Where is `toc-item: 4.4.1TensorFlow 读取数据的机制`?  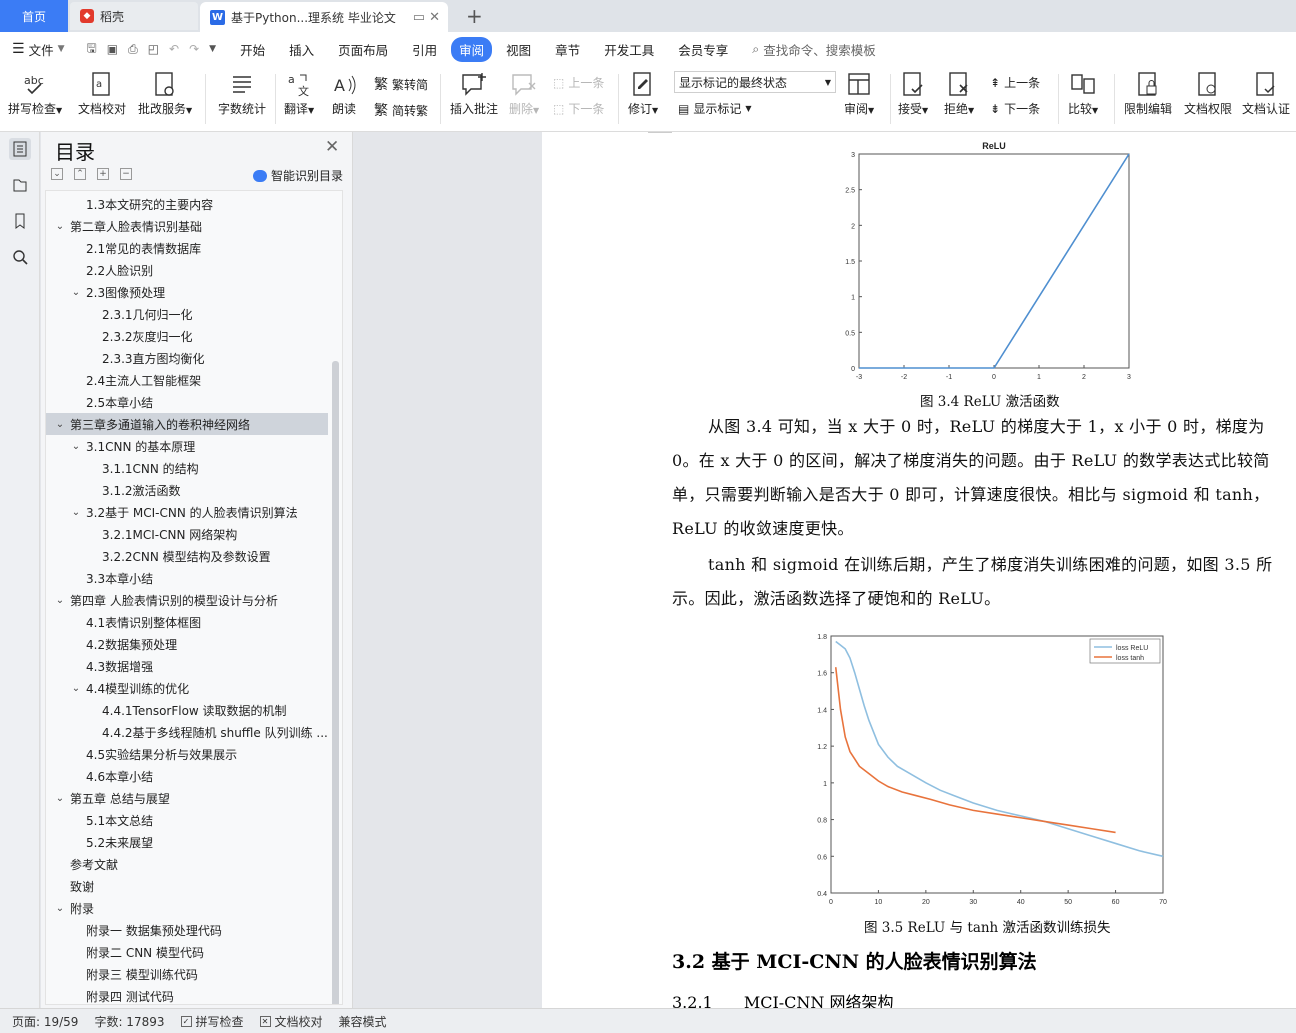 toc-item: 4.4.1TensorFlow 读取数据的机制 is located at coordinates (187, 710).